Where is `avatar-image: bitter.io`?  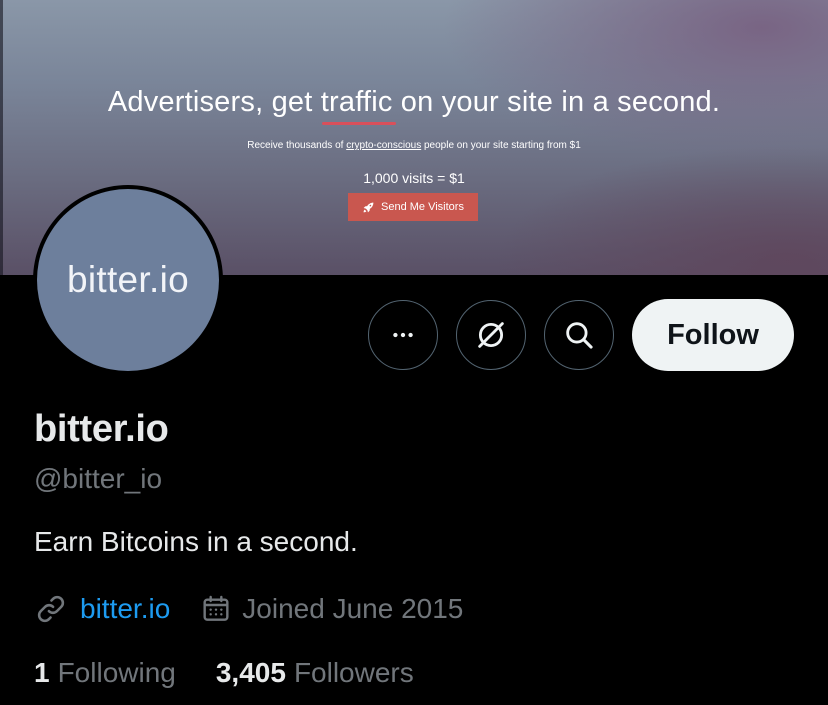 avatar-image: bitter.io is located at coordinates (128, 280).